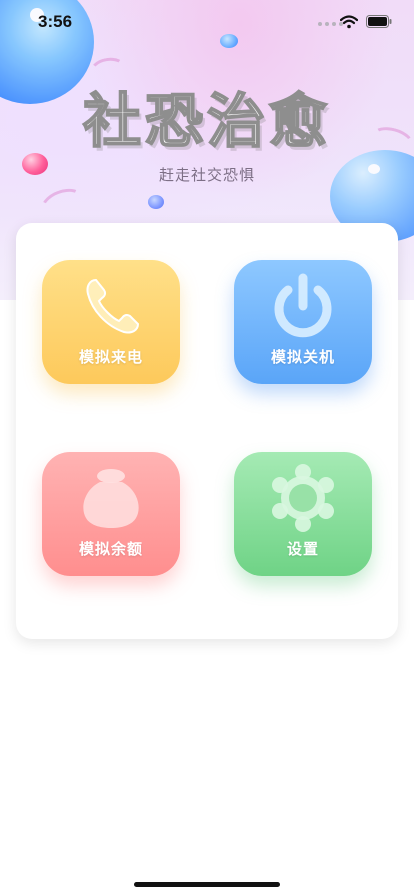 Image resolution: width=414 pixels, height=896 pixels. What do you see at coordinates (110, 357) in the screenshot?
I see `fake-call-label: 模拟来电` at bounding box center [110, 357].